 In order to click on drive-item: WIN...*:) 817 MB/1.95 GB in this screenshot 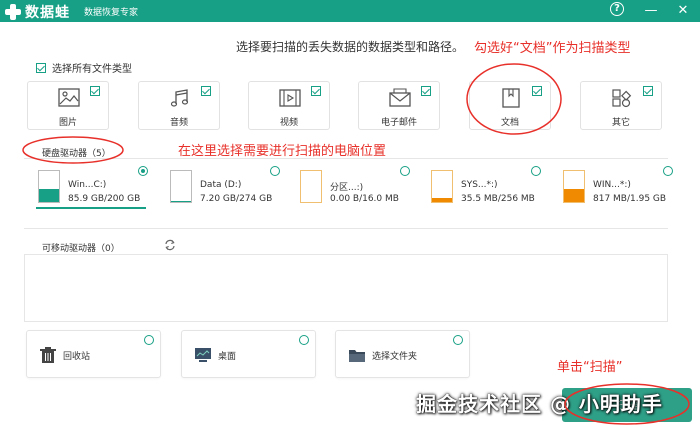, I will do `click(613, 187)`.